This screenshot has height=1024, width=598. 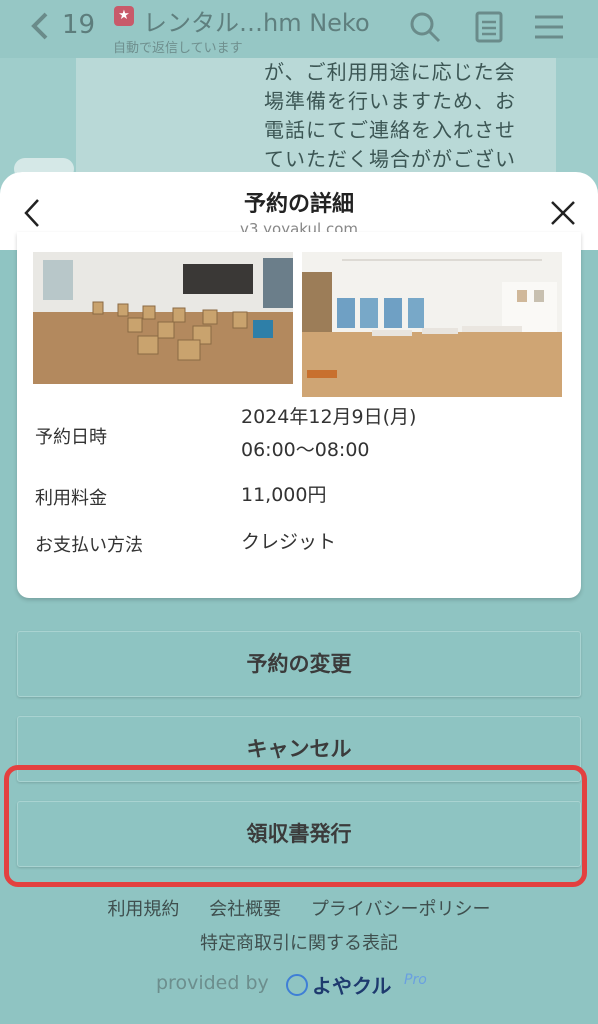 What do you see at coordinates (352, 986) in the screenshot?
I see `brand-name: よやクル` at bounding box center [352, 986].